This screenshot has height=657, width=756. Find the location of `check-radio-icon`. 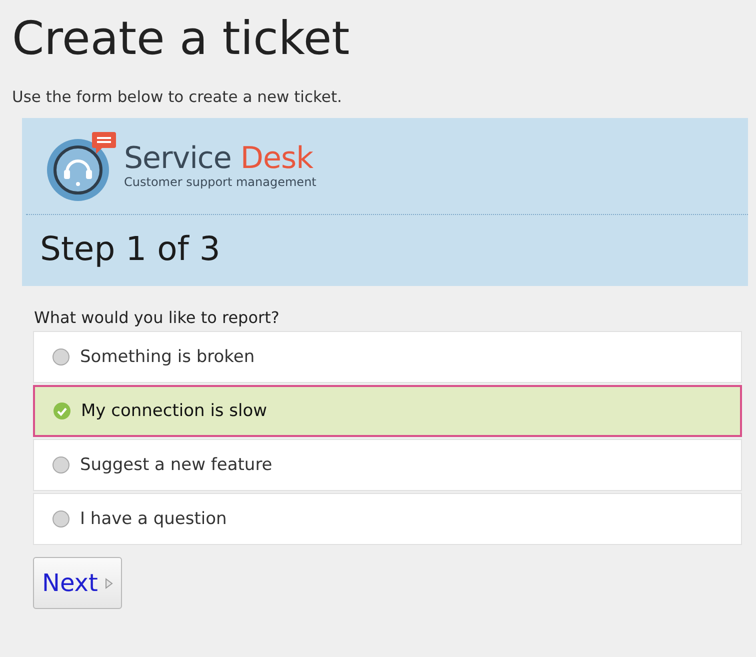

check-radio-icon is located at coordinates (62, 411).